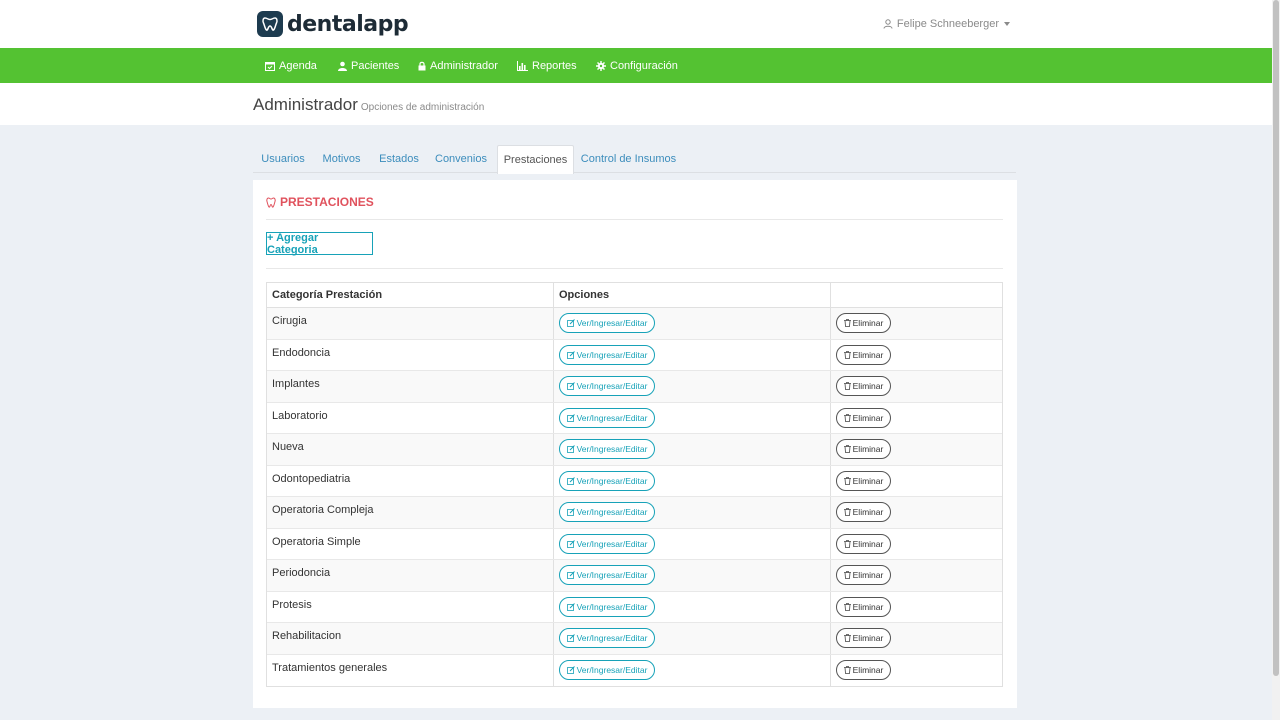 The width and height of the screenshot is (1280, 720). What do you see at coordinates (410, 323) in the screenshot?
I see `category-name: Cirugia` at bounding box center [410, 323].